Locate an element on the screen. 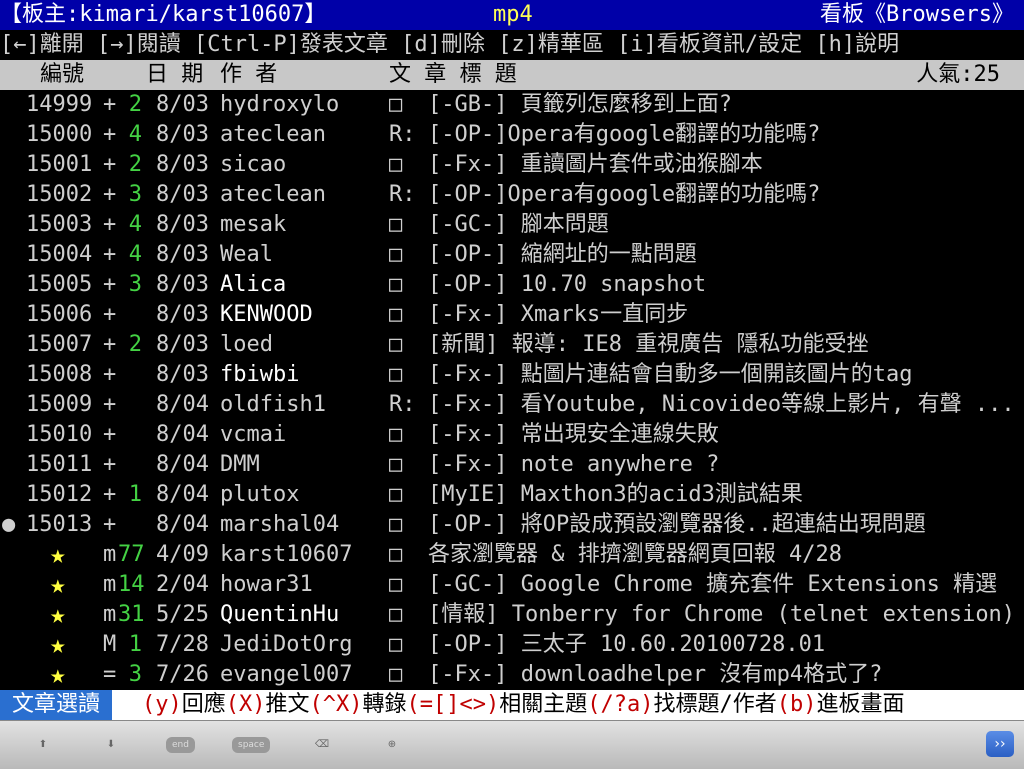  footer-key: (X) is located at coordinates (246, 704).